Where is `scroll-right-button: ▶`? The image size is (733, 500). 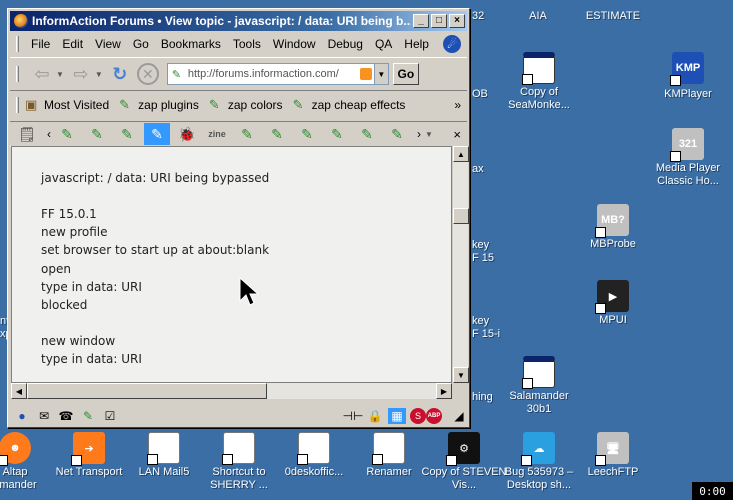
scroll-right-button: ▶ is located at coordinates (444, 391).